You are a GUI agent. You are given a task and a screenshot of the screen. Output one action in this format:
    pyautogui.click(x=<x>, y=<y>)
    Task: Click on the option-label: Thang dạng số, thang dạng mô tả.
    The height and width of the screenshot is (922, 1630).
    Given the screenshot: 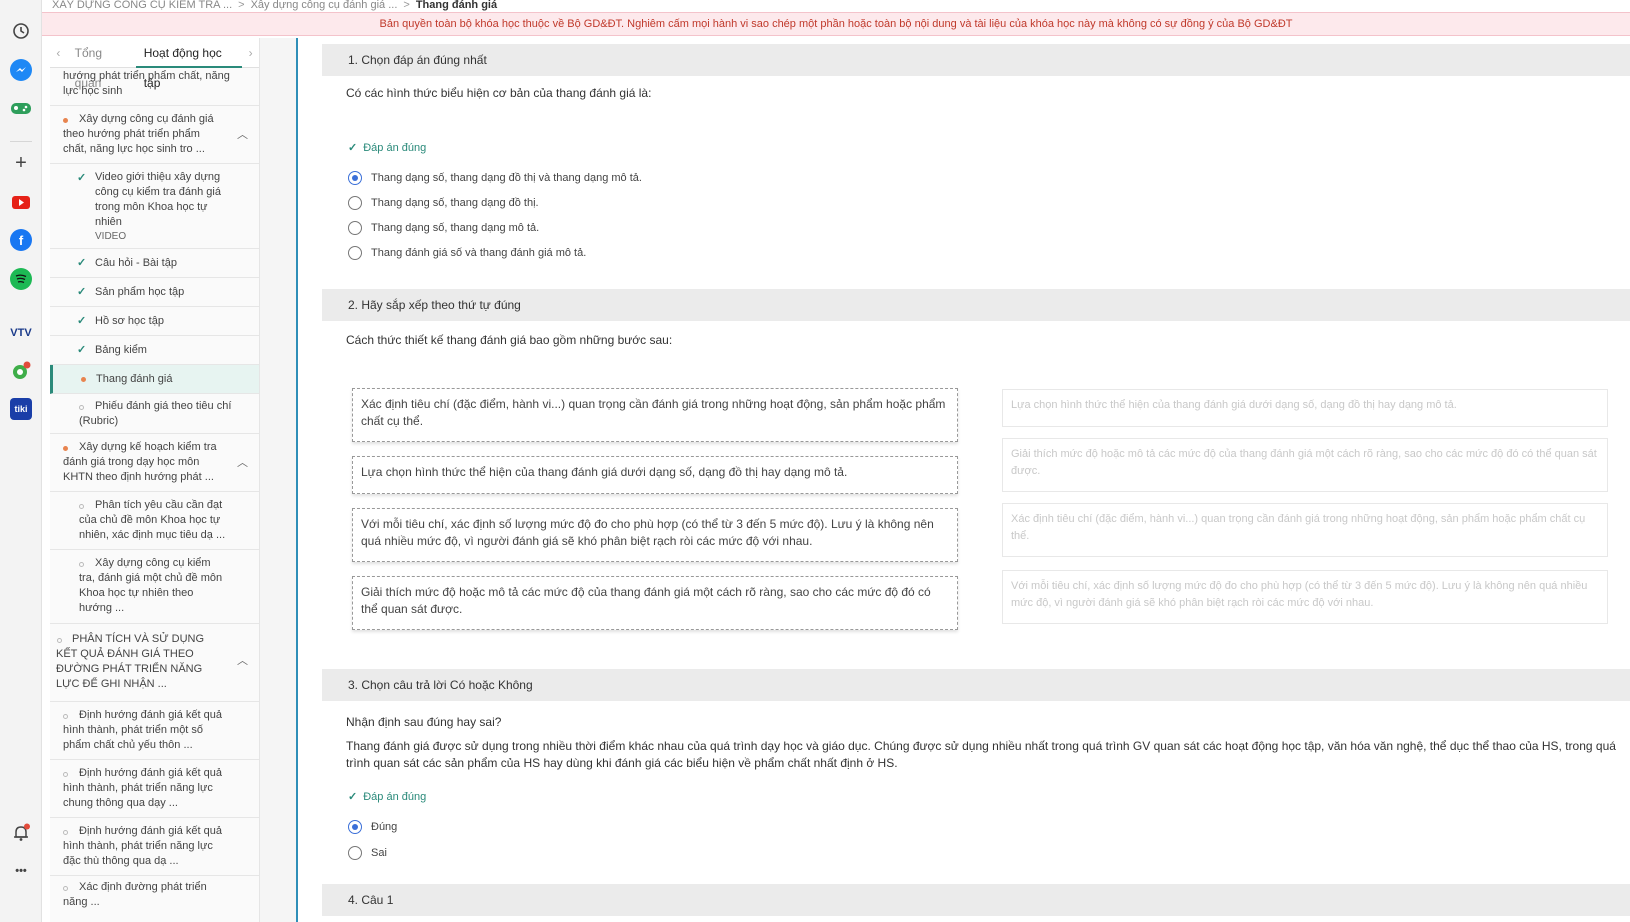 What is the action you would take?
    pyautogui.click(x=455, y=228)
    